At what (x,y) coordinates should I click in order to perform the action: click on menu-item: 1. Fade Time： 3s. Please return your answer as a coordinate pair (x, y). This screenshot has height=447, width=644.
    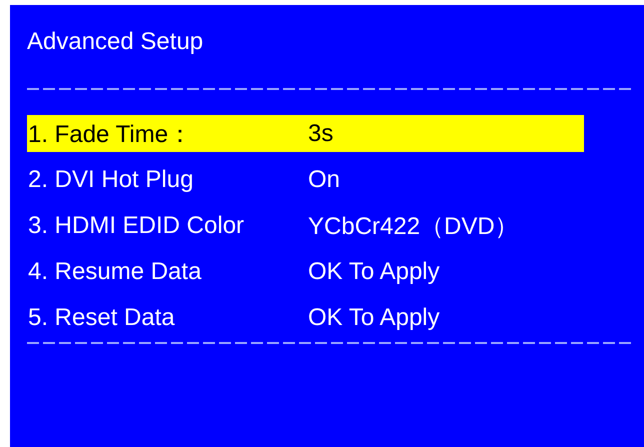
    Looking at the image, I should click on (305, 133).